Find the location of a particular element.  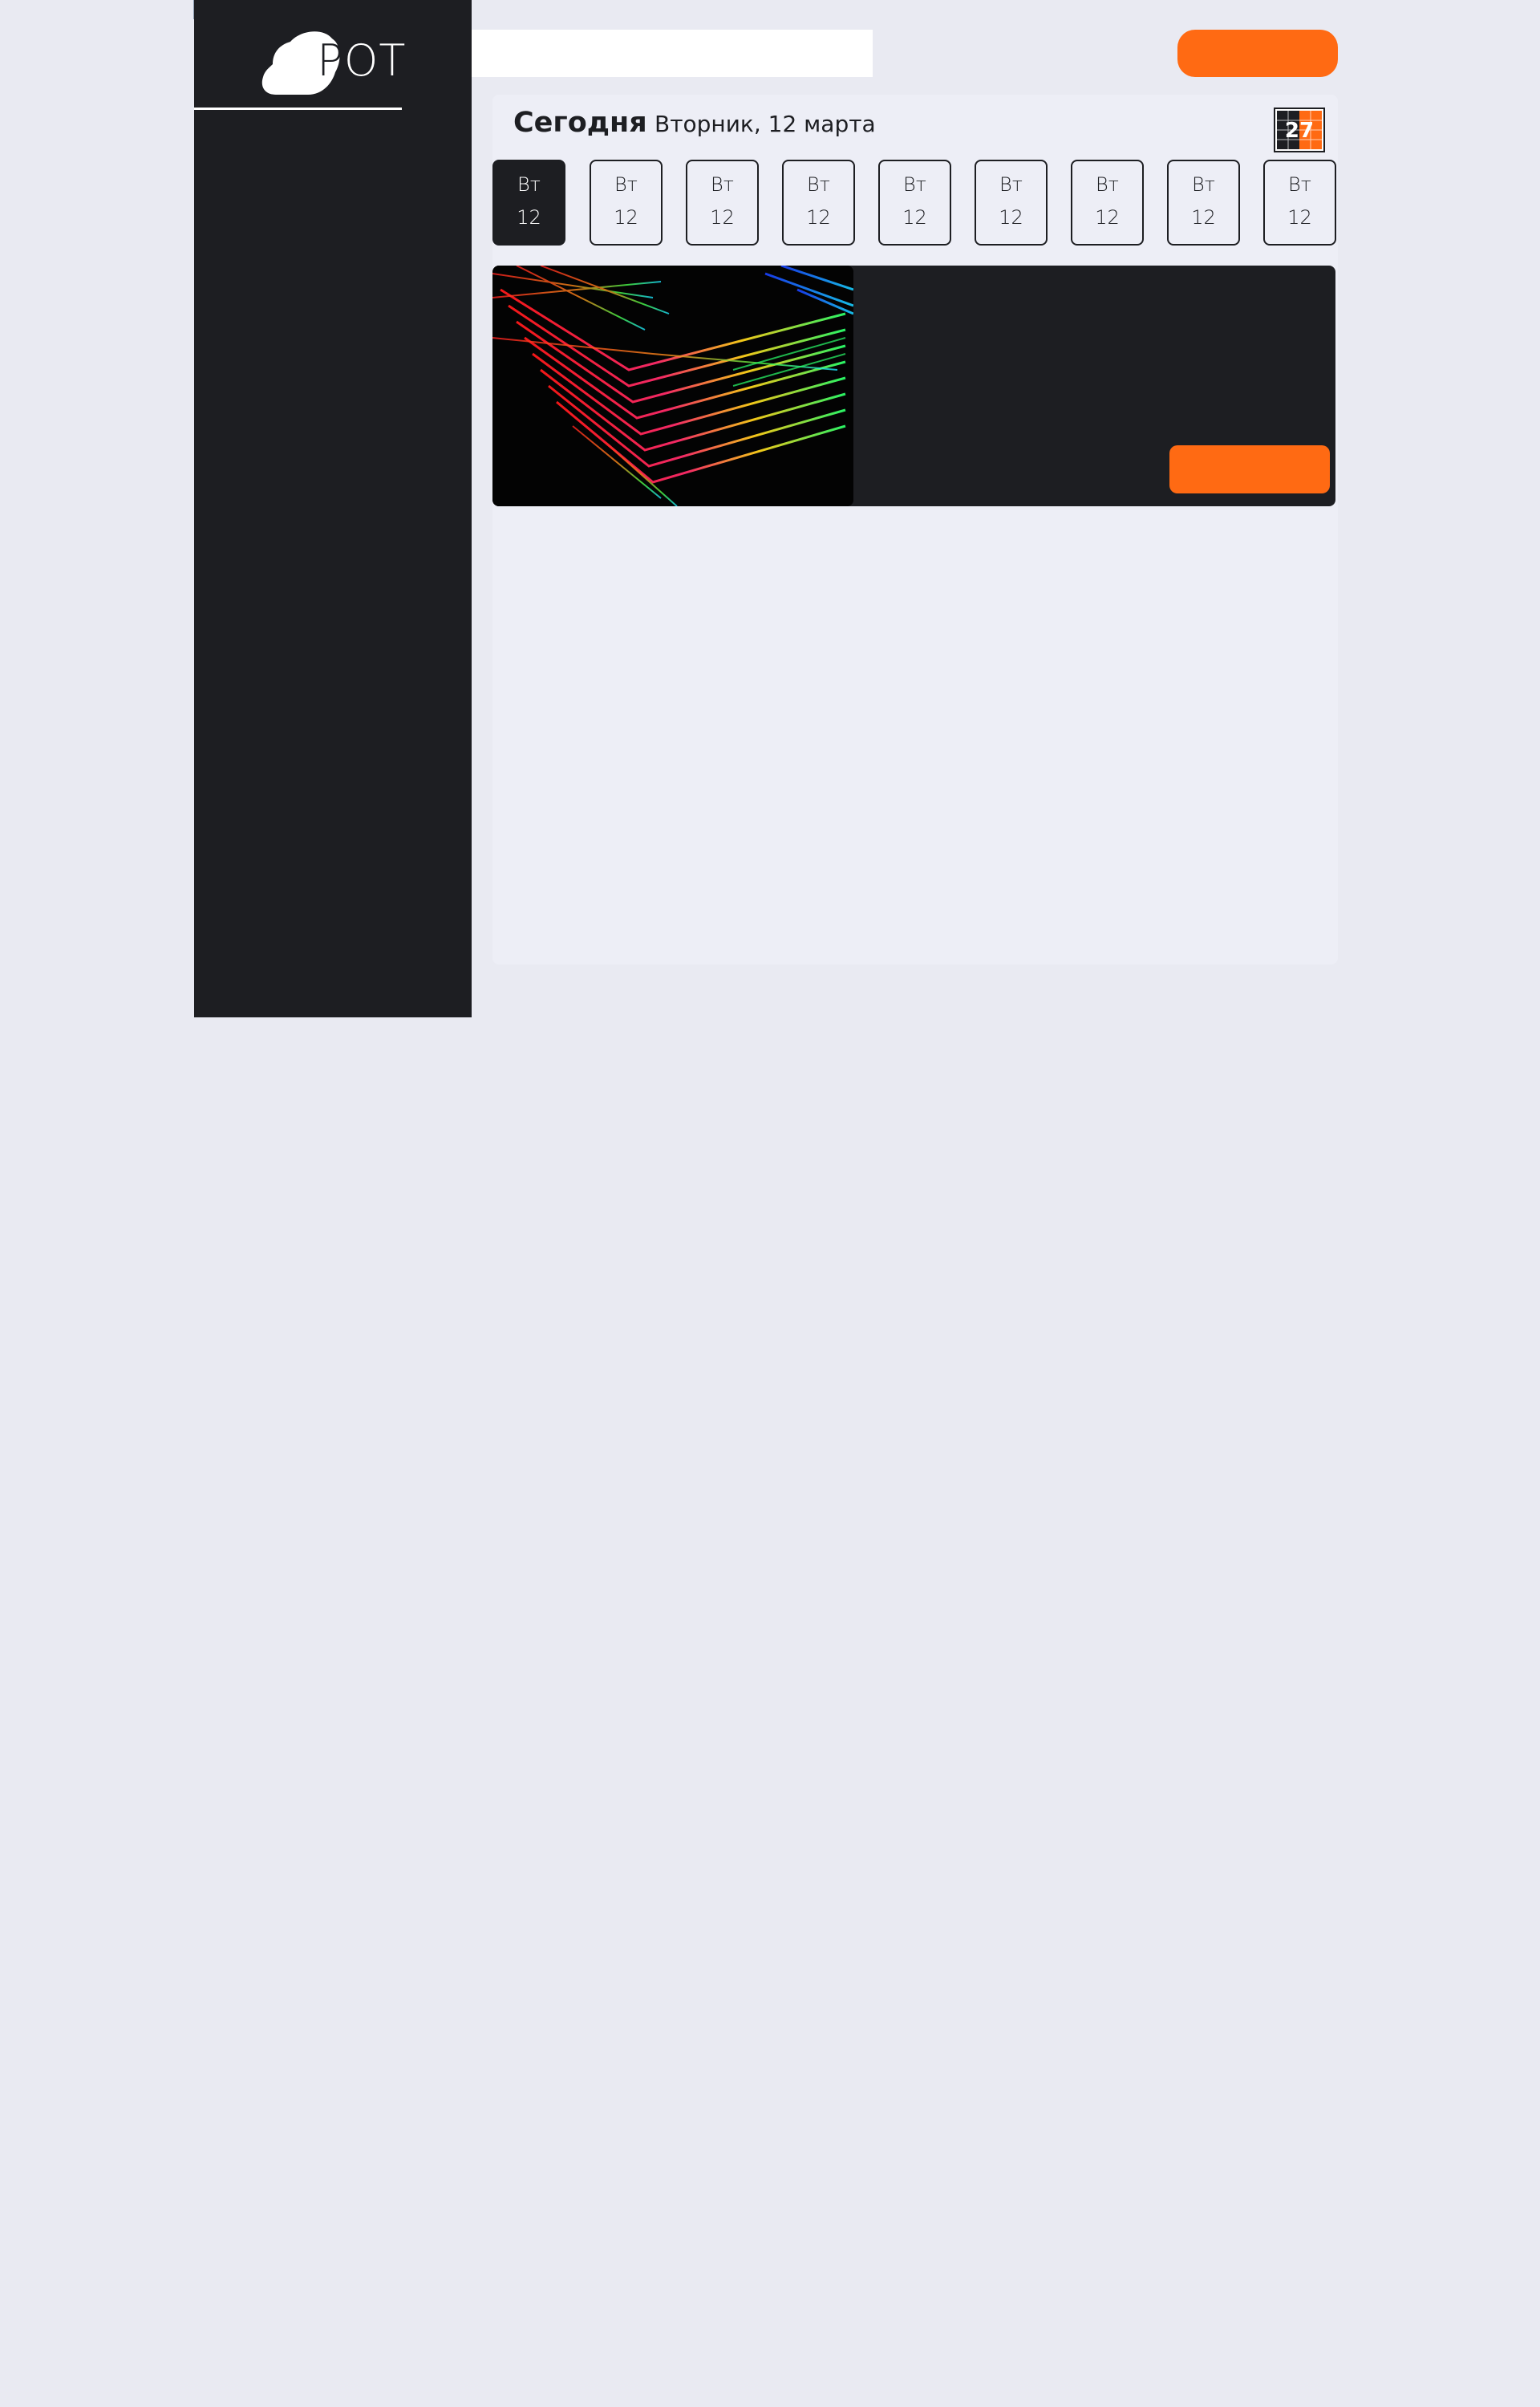

logo-text: SPOT is located at coordinates (347, 61).